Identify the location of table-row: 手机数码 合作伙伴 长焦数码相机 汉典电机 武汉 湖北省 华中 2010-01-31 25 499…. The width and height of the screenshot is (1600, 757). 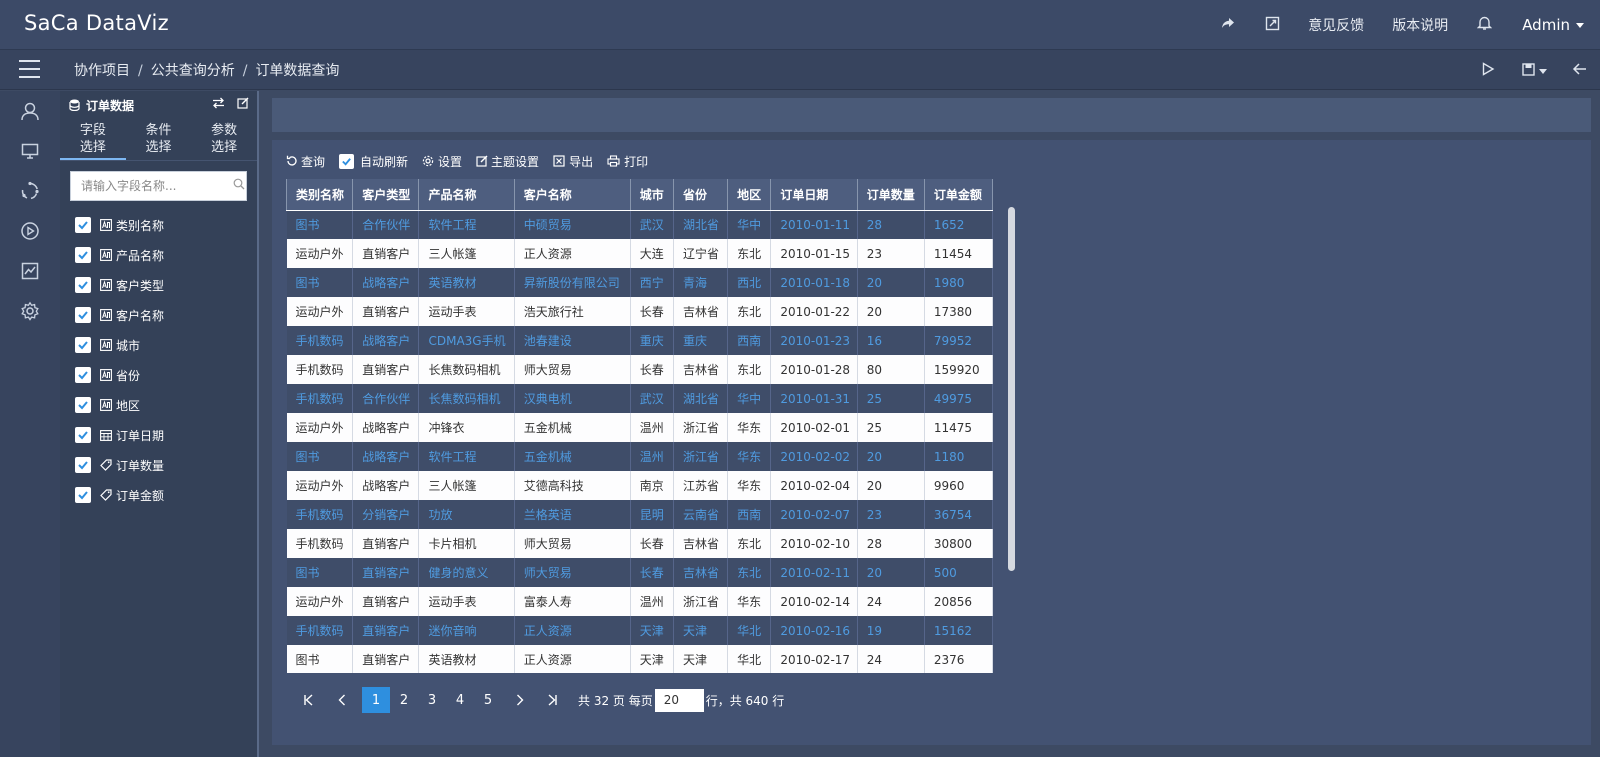
(639, 398).